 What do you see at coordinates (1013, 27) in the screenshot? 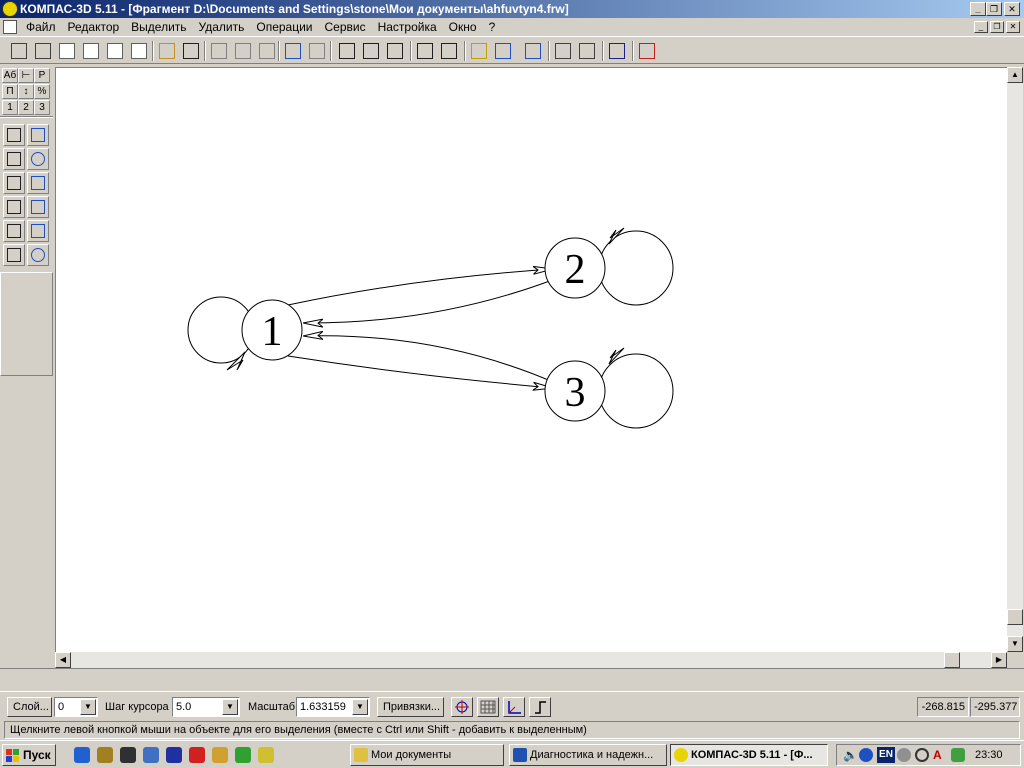
I see `doc-close-button: ✕` at bounding box center [1013, 27].